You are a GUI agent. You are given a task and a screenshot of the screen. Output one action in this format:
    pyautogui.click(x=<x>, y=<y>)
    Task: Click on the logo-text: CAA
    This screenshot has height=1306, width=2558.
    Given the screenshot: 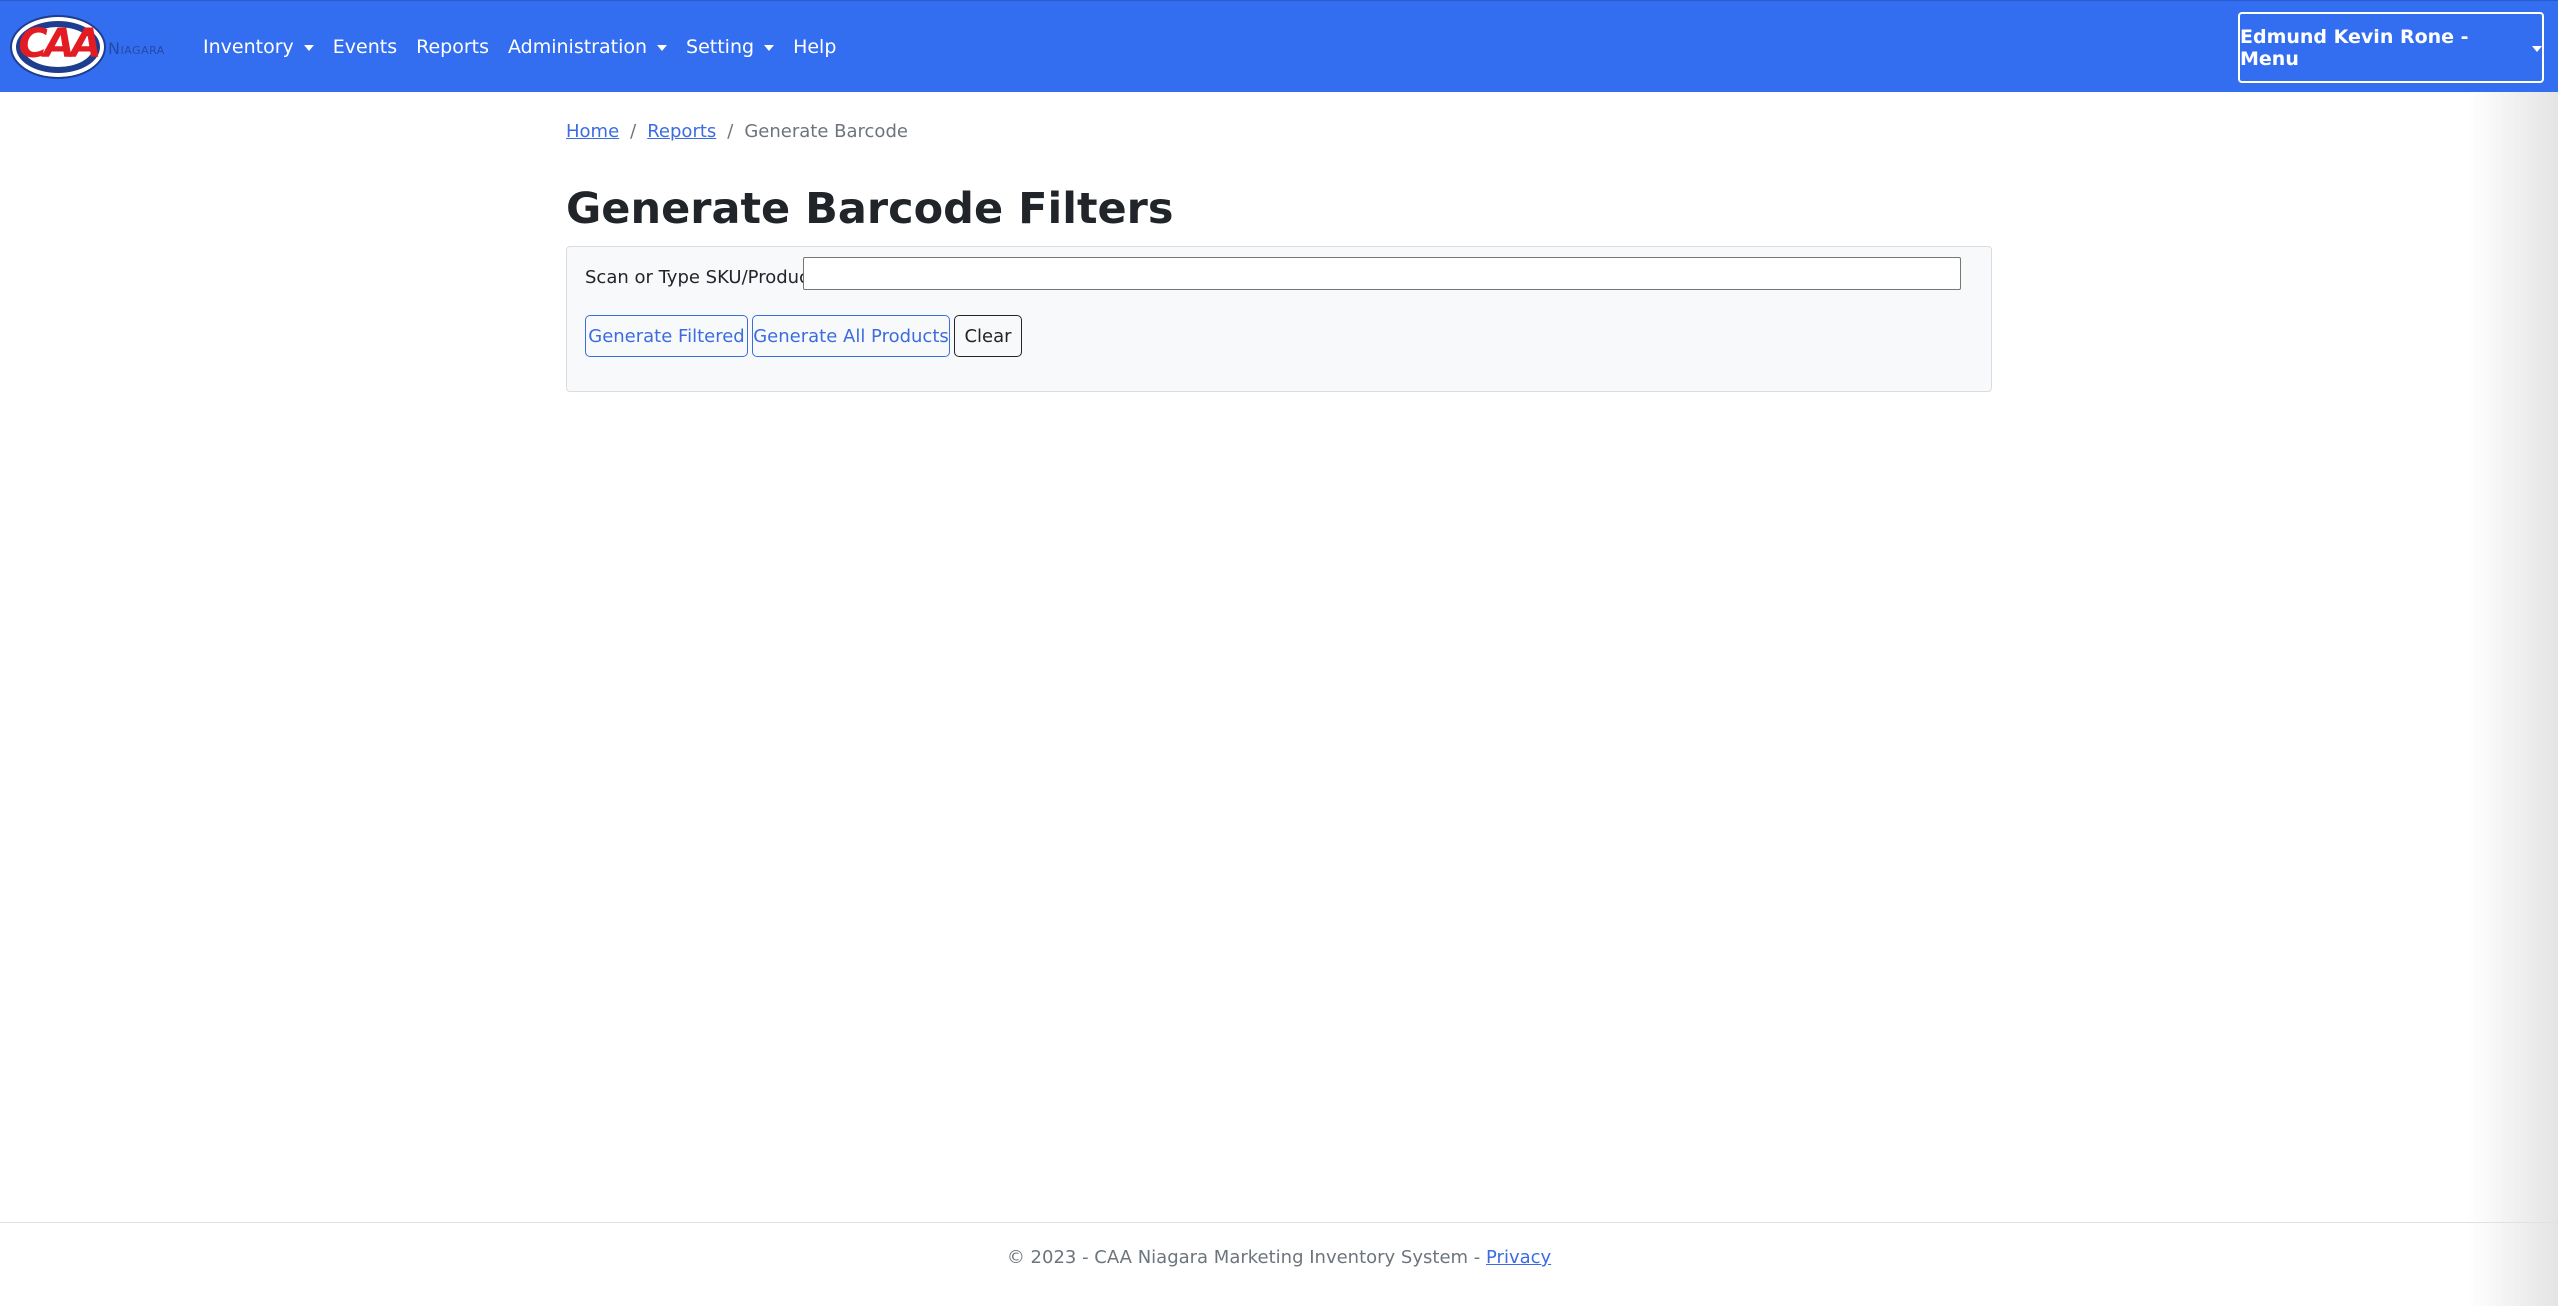 What is the action you would take?
    pyautogui.click(x=59, y=44)
    